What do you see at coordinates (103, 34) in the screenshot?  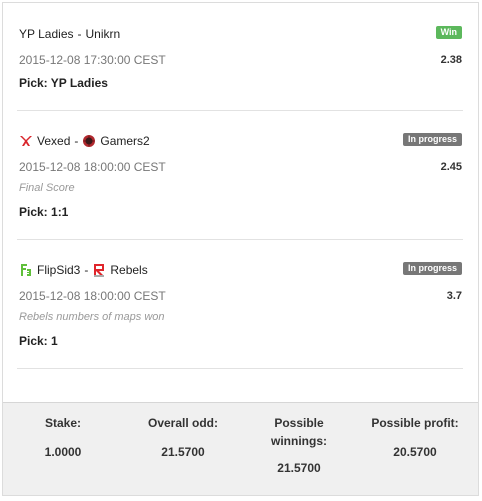 I see `team2-name: Unikrn` at bounding box center [103, 34].